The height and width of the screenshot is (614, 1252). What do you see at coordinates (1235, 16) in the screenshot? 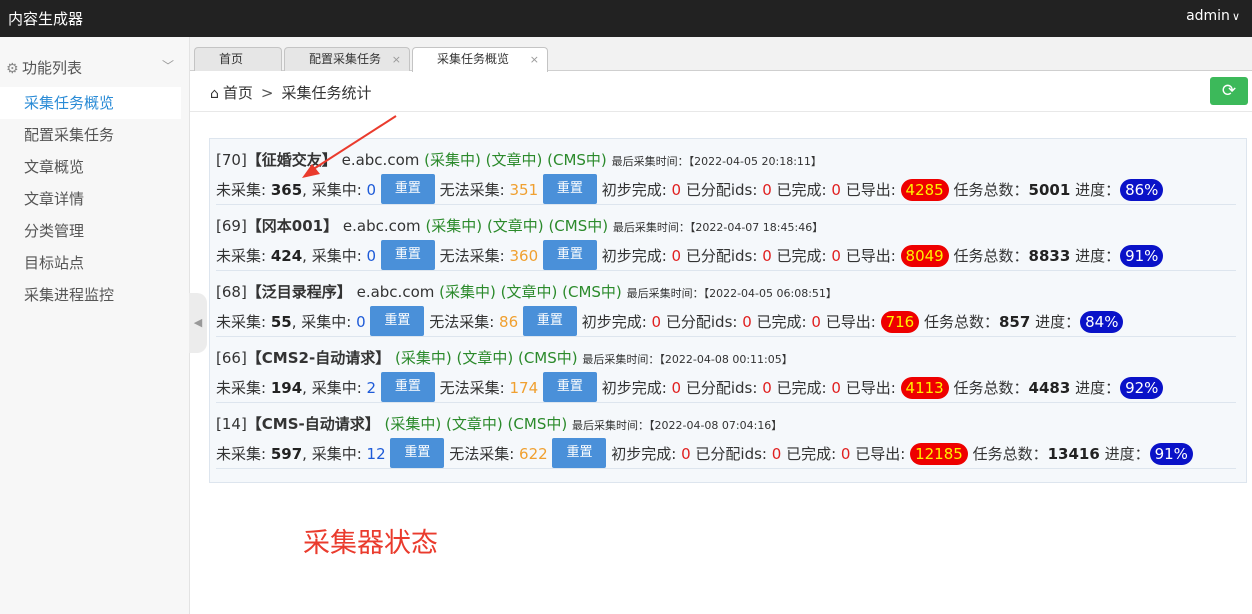
I see `chevron-down-icon: ∨` at bounding box center [1235, 16].